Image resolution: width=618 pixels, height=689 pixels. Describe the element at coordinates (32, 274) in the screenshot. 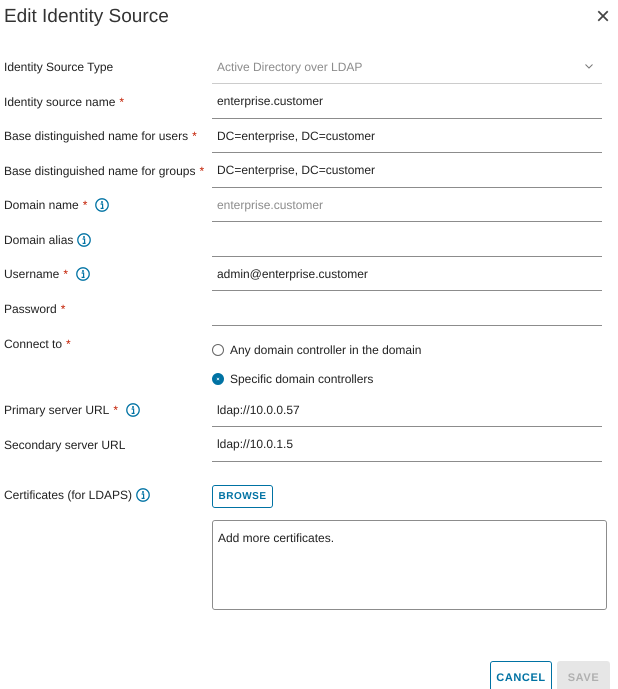

I see `field-label: Username` at that location.